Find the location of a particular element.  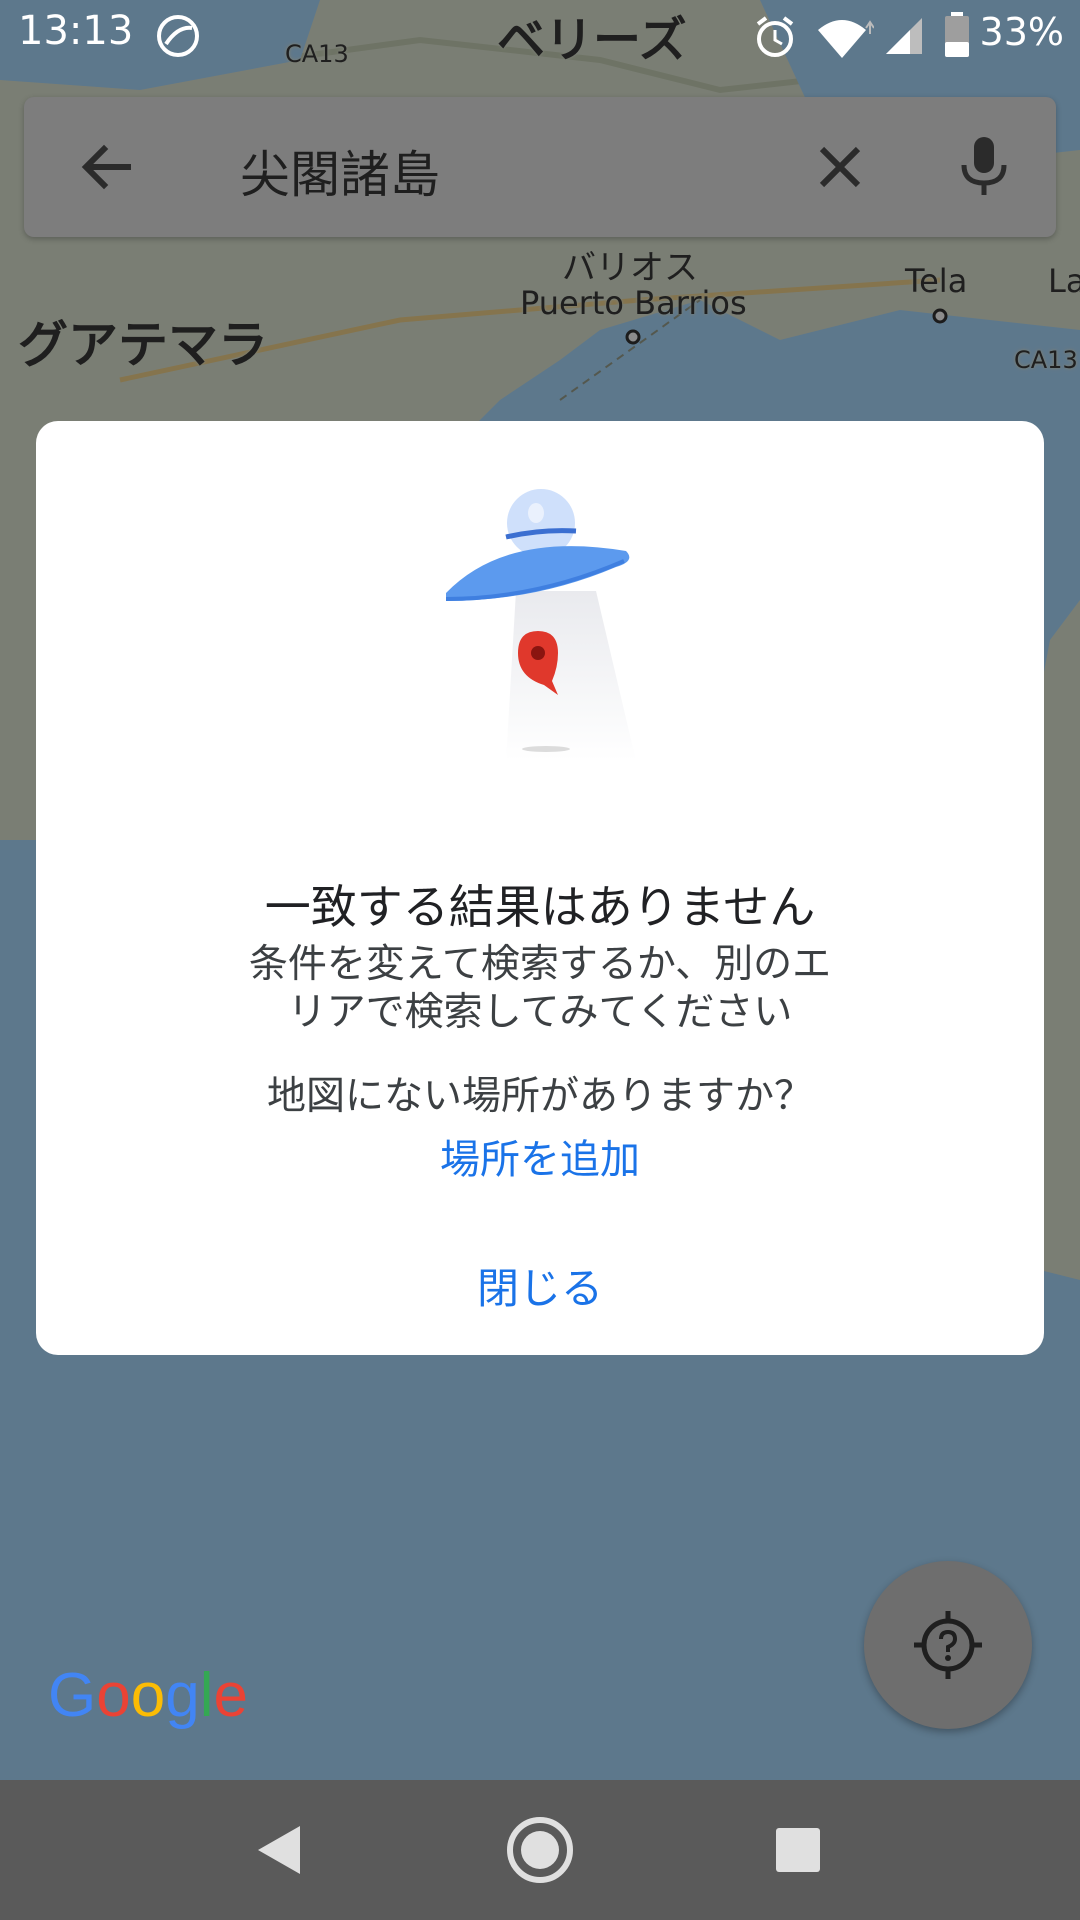

battery-icon is located at coordinates (957, 34).